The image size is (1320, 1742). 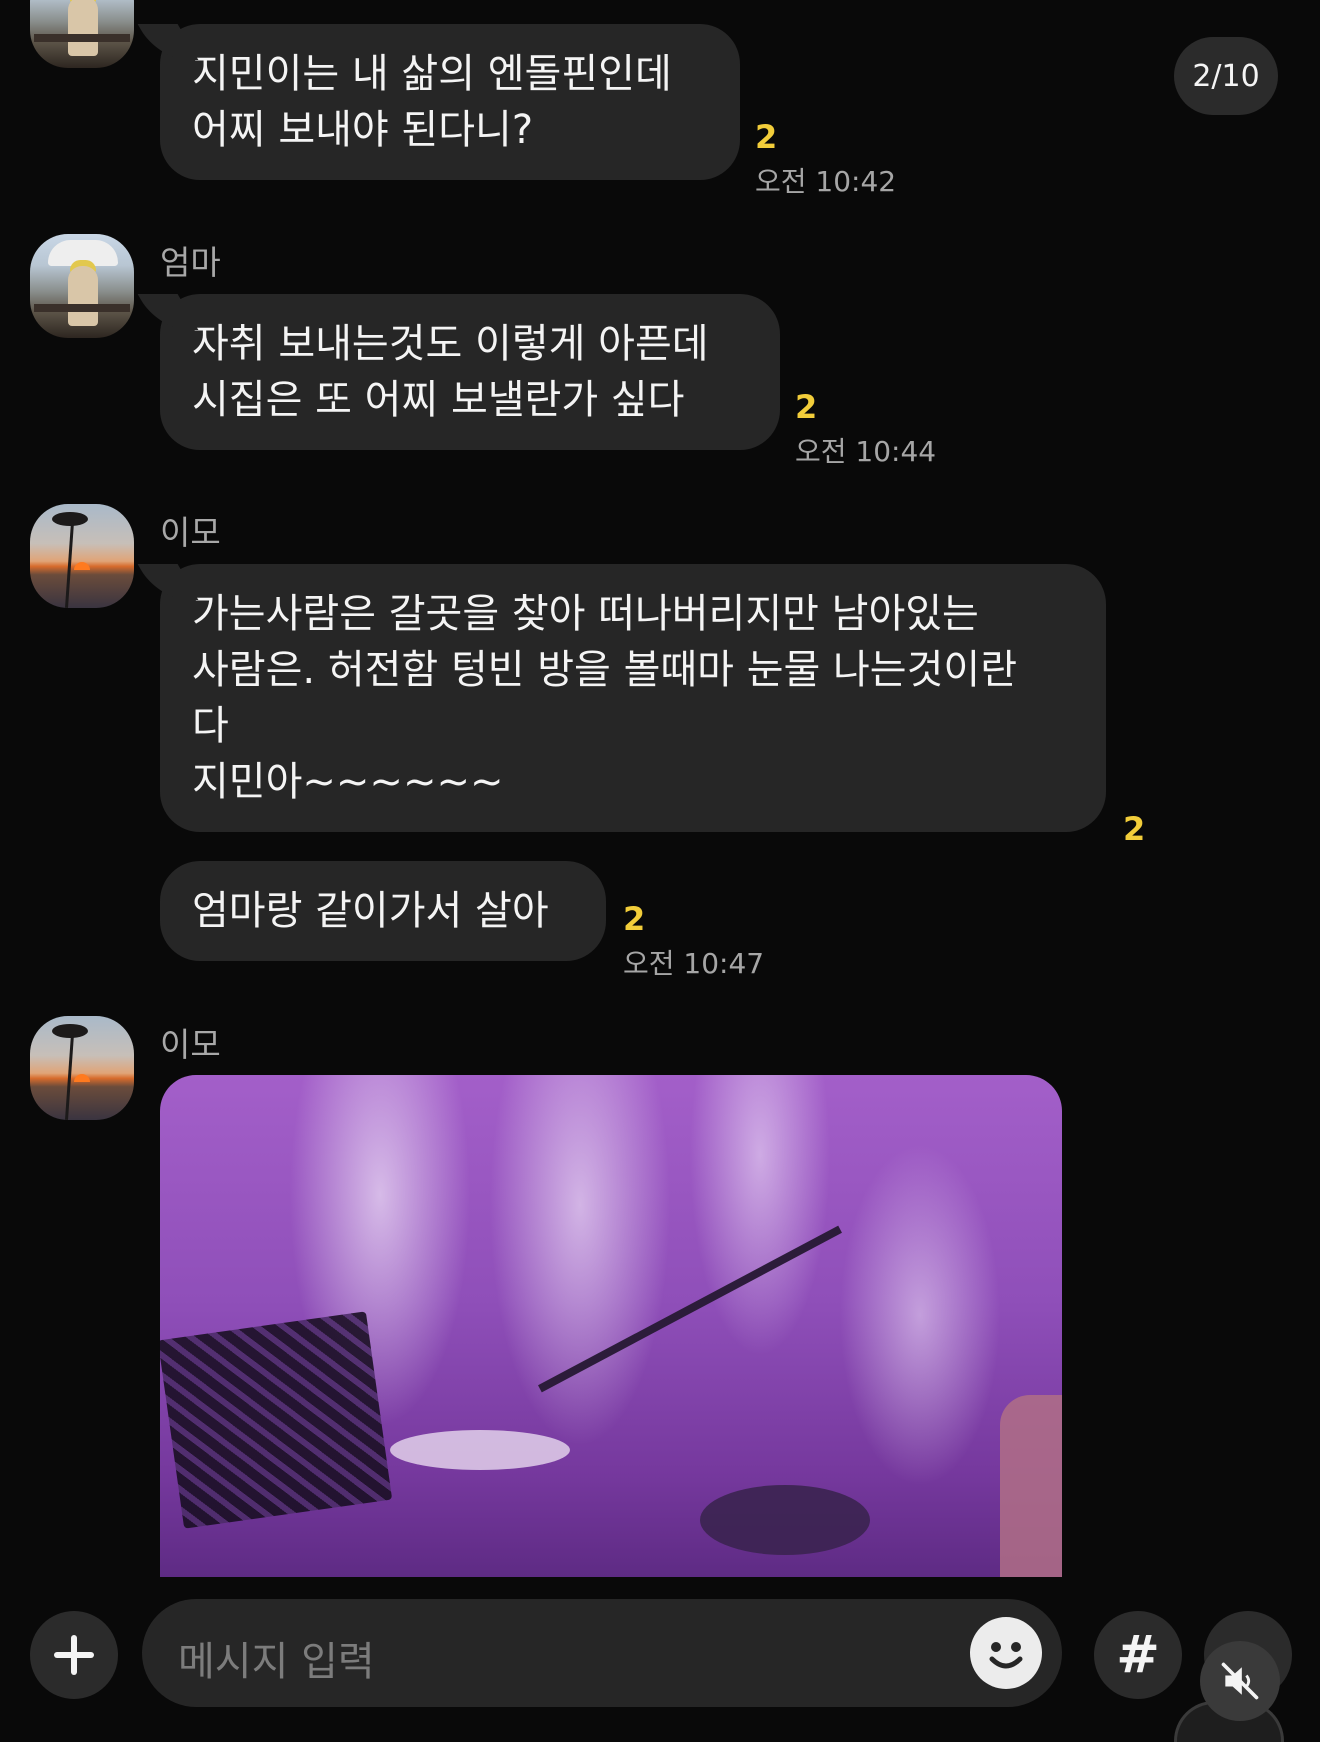 What do you see at coordinates (276, 1662) in the screenshot?
I see `message-placeholder: 메시지 입력` at bounding box center [276, 1662].